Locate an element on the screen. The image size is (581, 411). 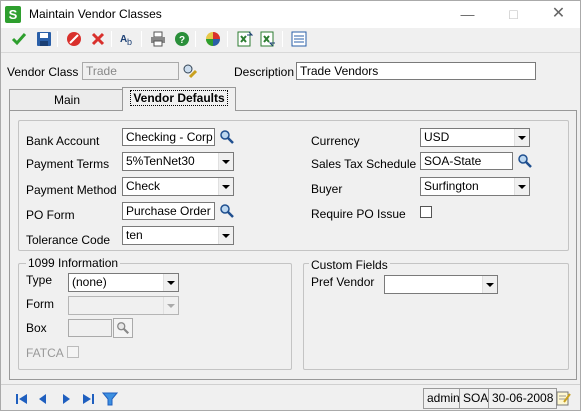
pref-vendor-select is located at coordinates (441, 284).